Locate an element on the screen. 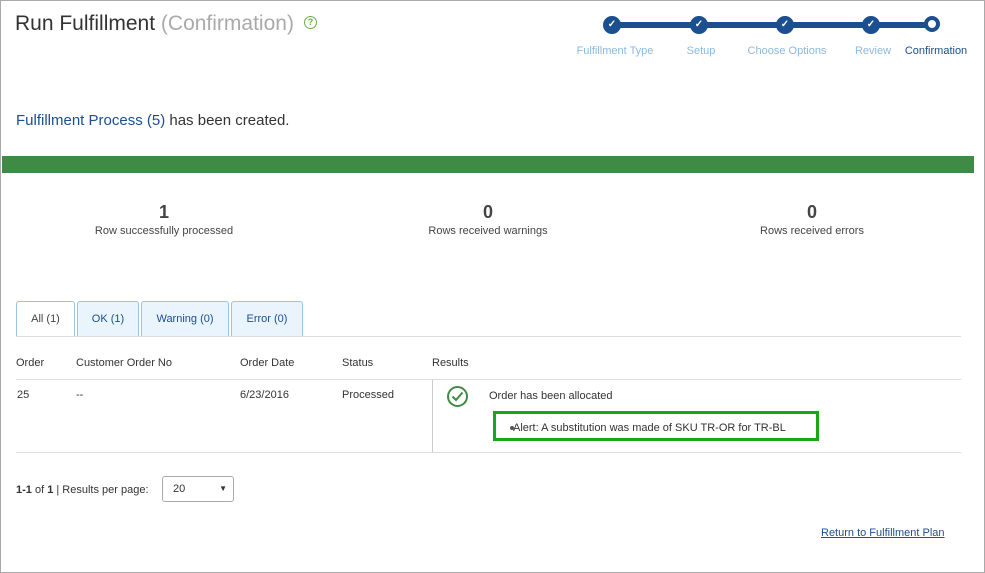 Image resolution: width=985 pixels, height=573 pixels. tab-error: Error (0) is located at coordinates (267, 318).